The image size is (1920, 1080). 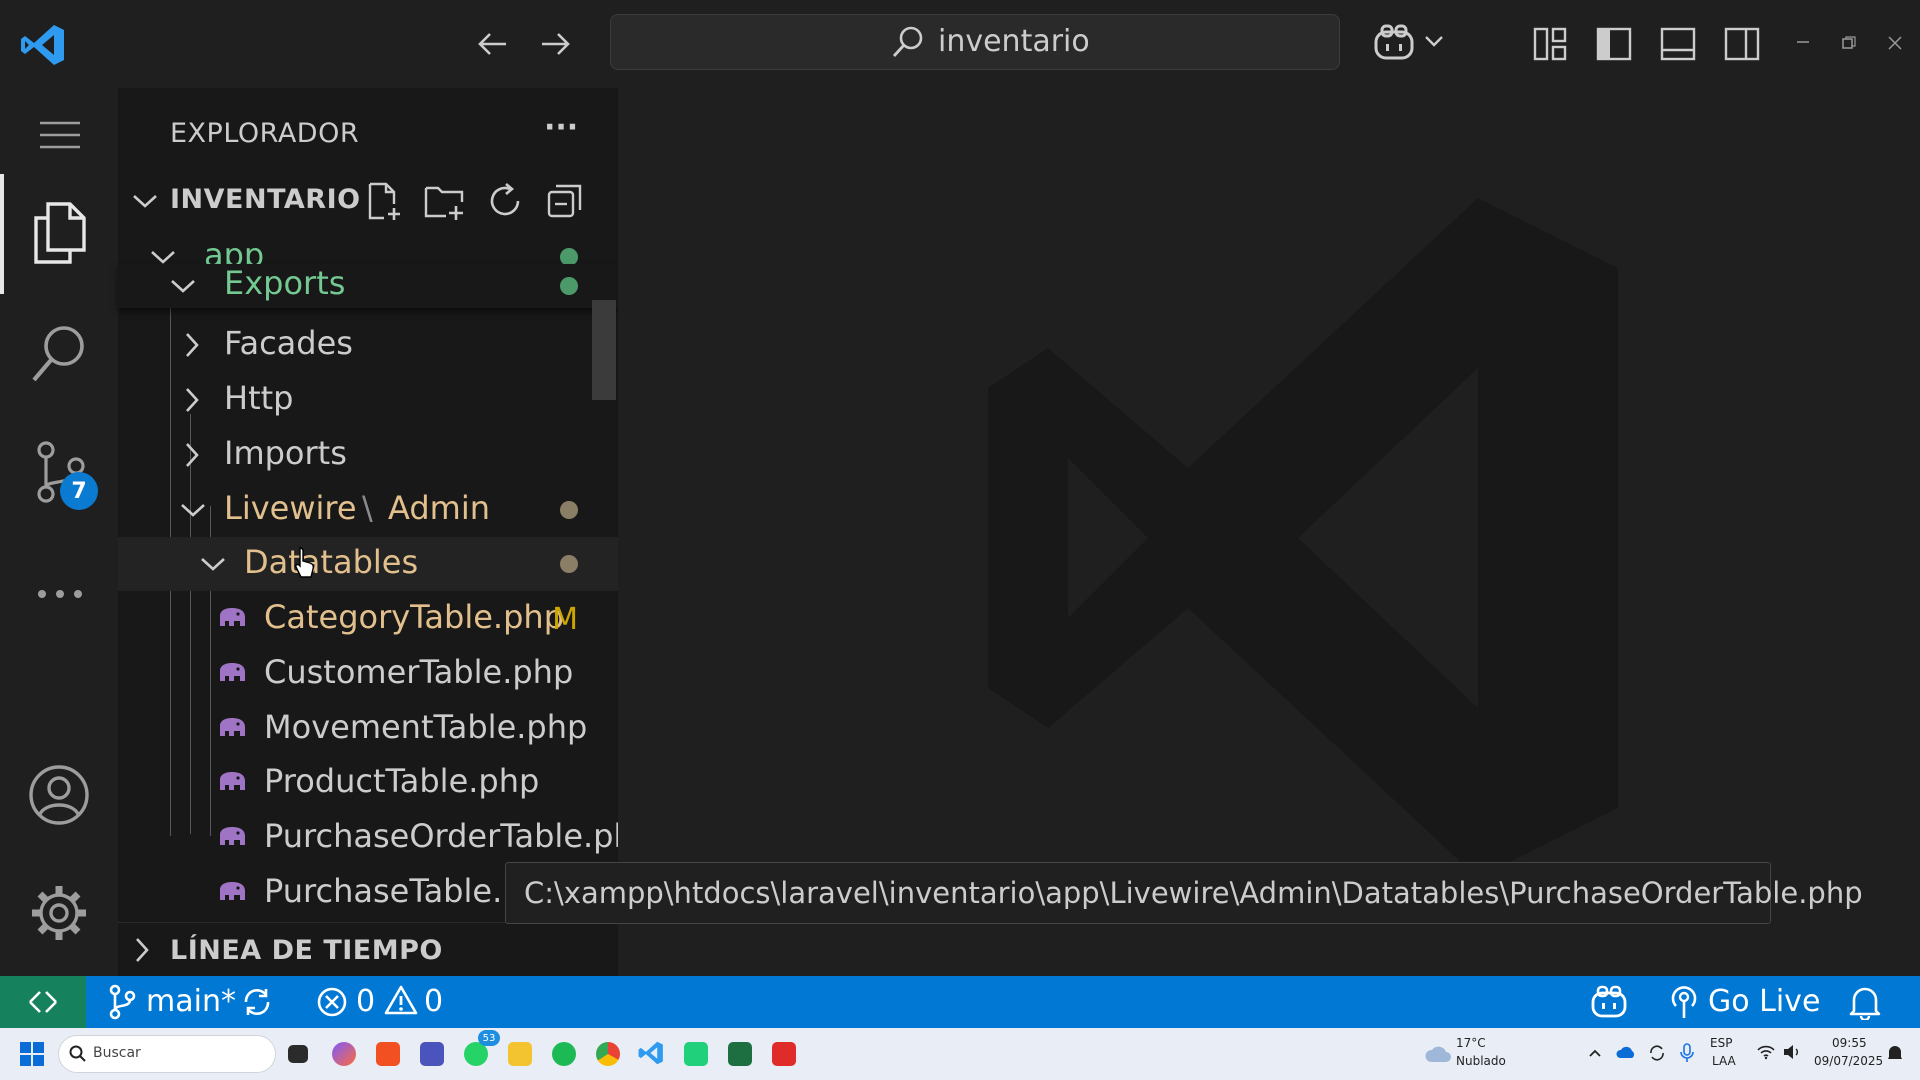 I want to click on warning-icon, so click(x=401, y=1000).